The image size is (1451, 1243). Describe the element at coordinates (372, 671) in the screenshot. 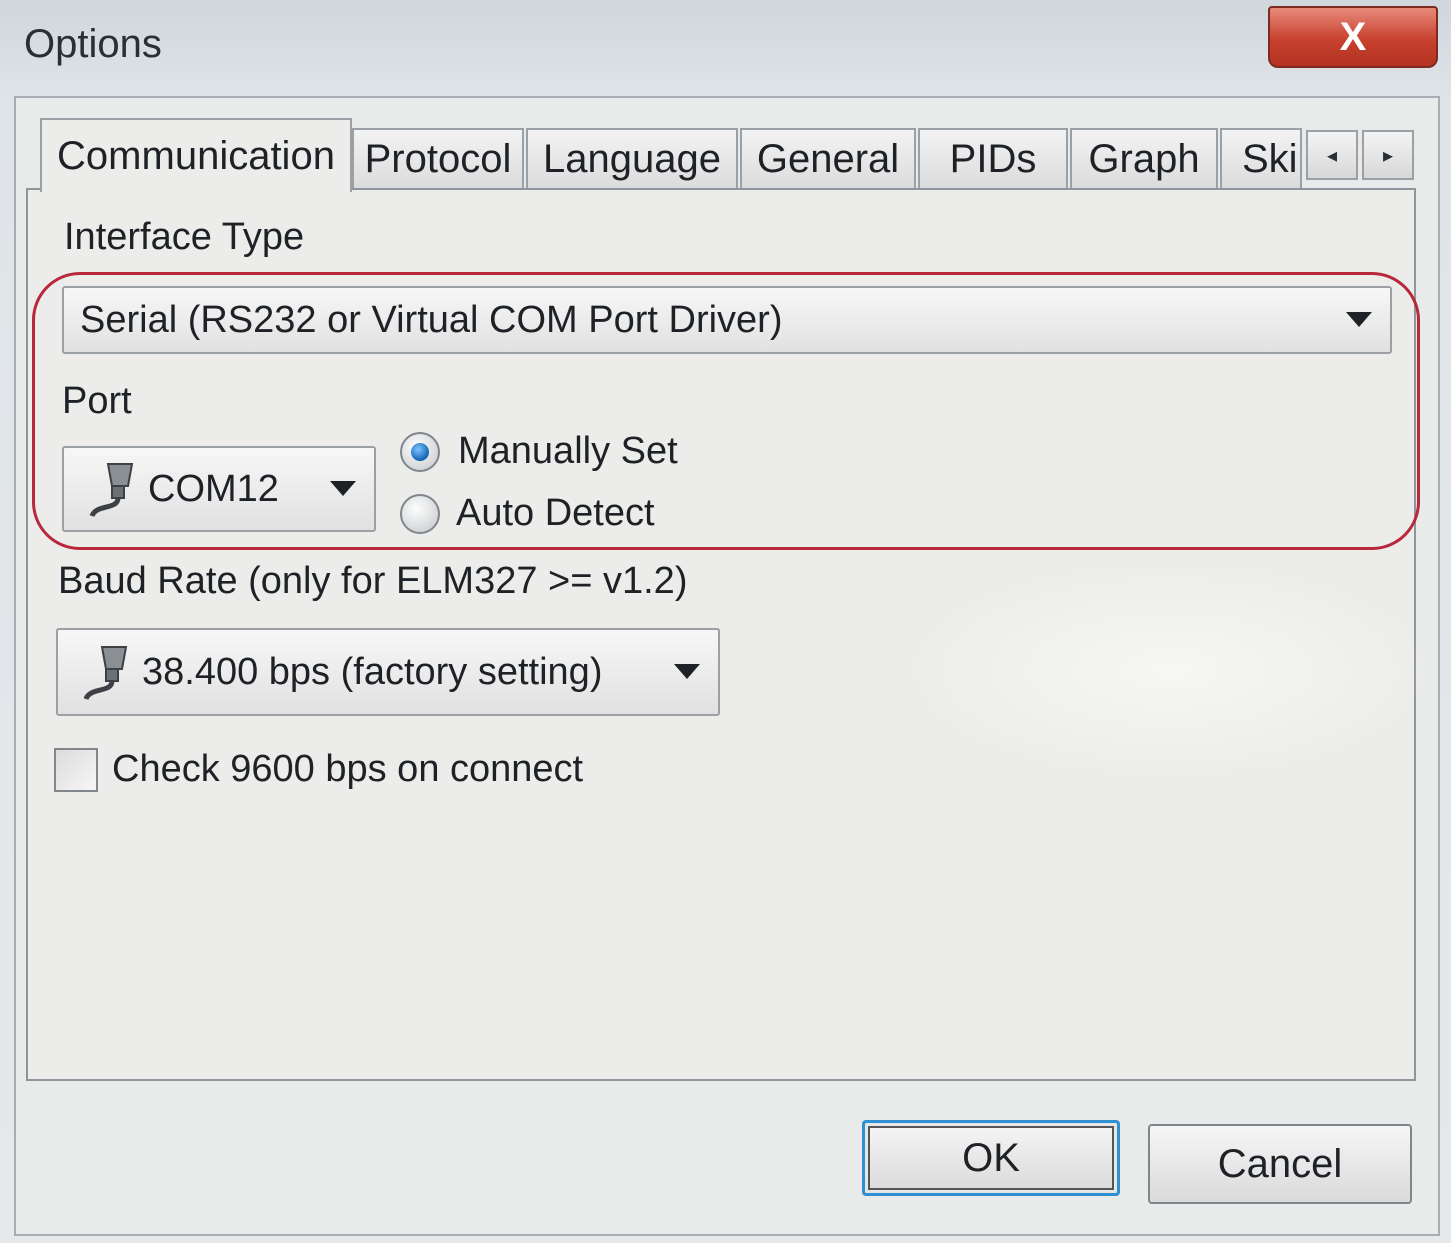

I see `baud-rate-value: 38.400 bps (factory setting)` at that location.